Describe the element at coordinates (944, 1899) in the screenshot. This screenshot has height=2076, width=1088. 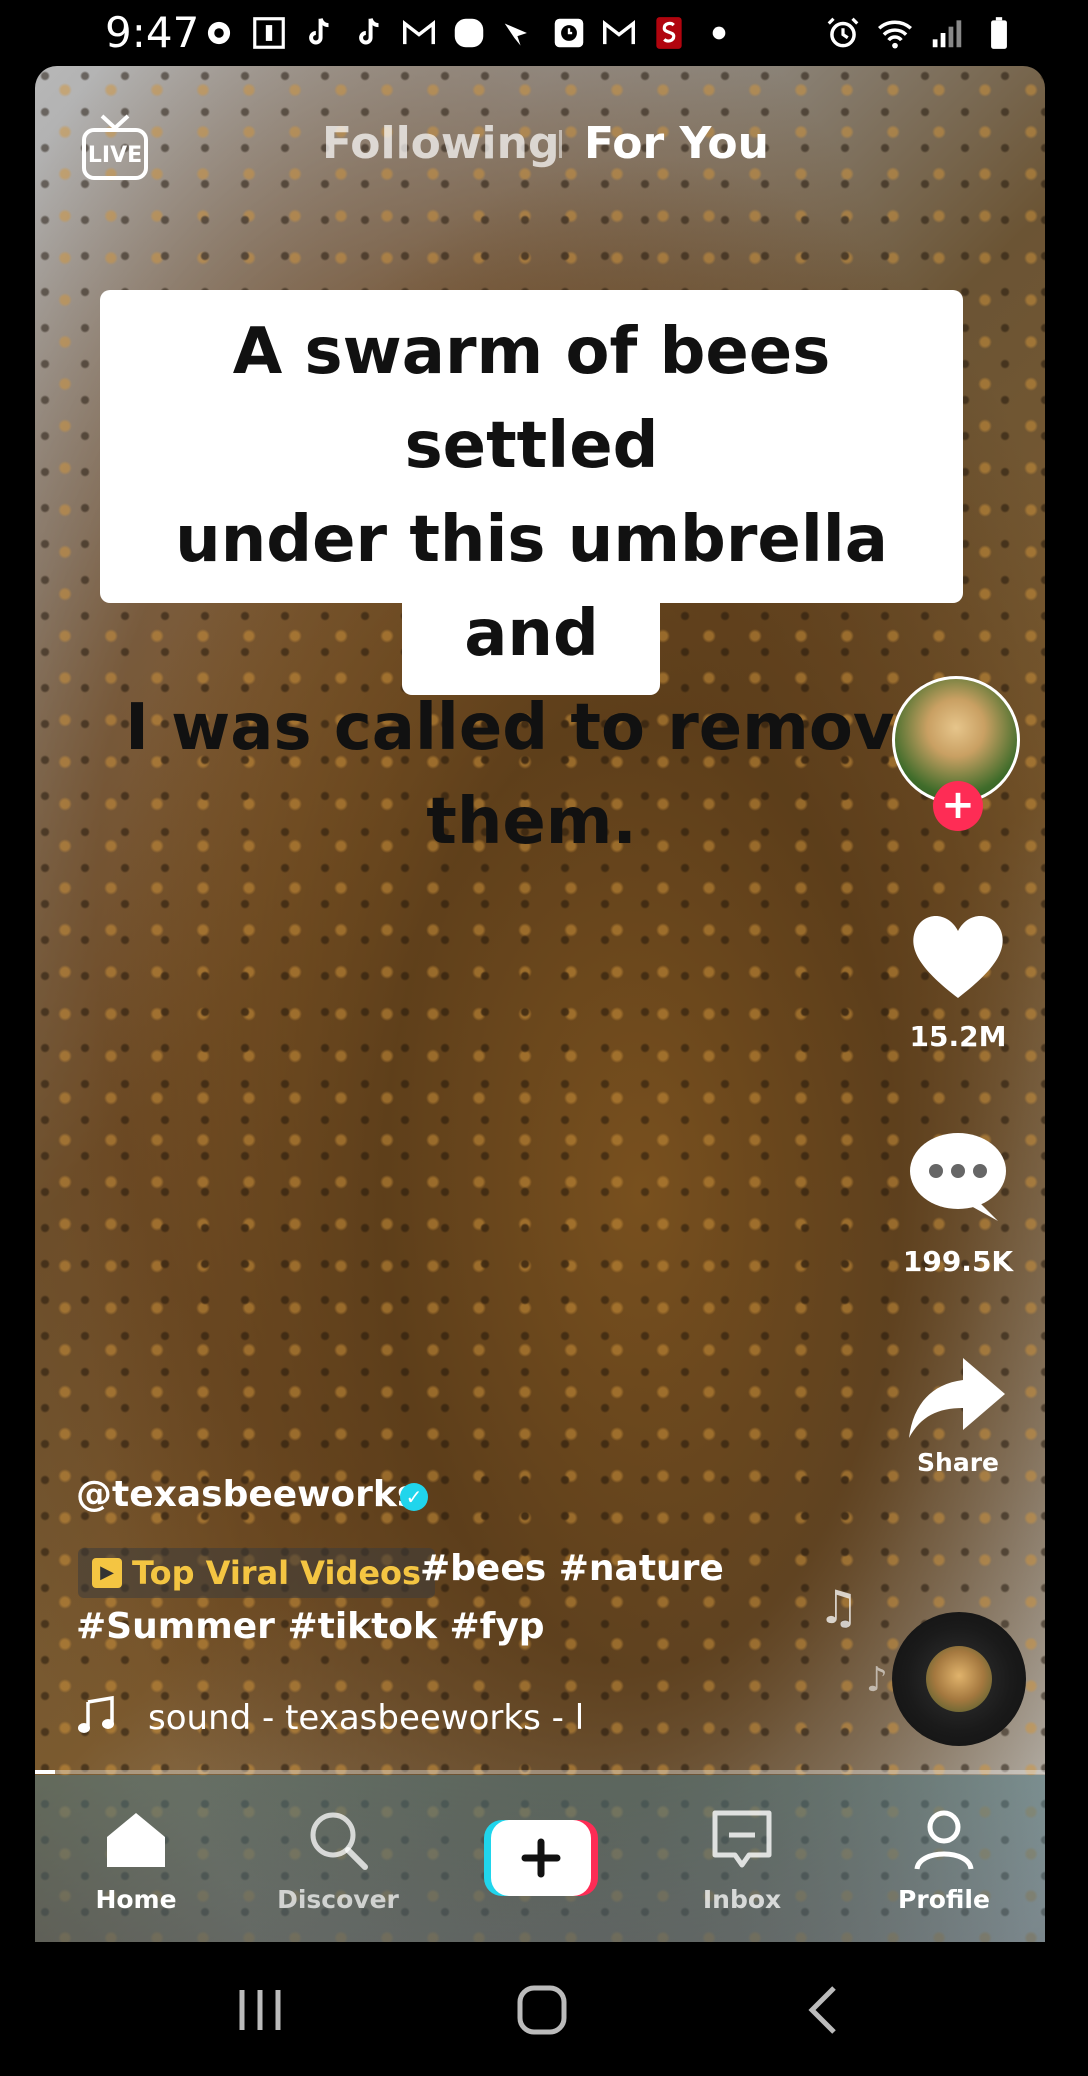
I see `nav-profile-label: Profile` at that location.